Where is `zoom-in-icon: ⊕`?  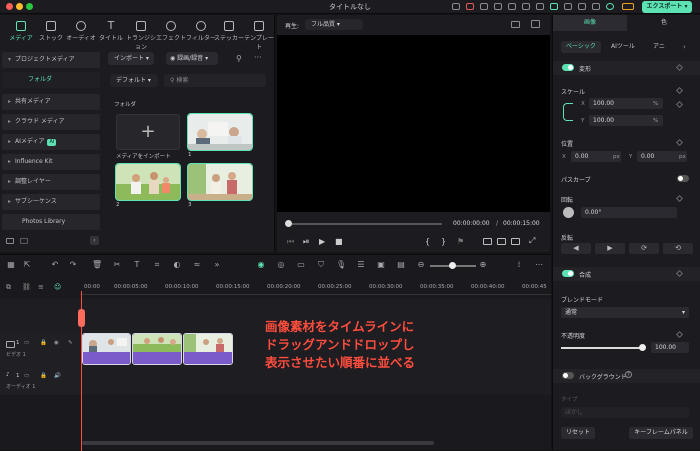 zoom-in-icon: ⊕ is located at coordinates (483, 265).